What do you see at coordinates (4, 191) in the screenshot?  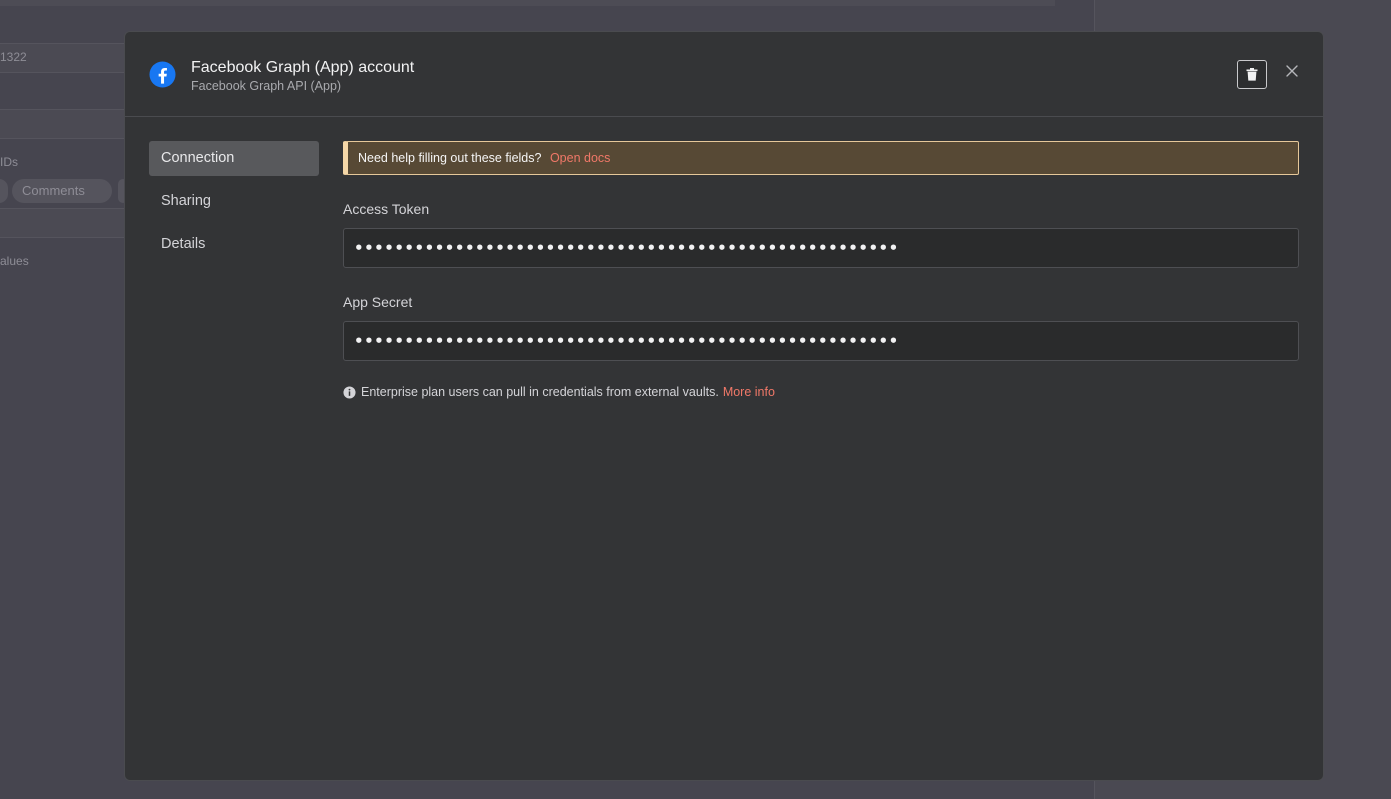 I see `background-pill` at bounding box center [4, 191].